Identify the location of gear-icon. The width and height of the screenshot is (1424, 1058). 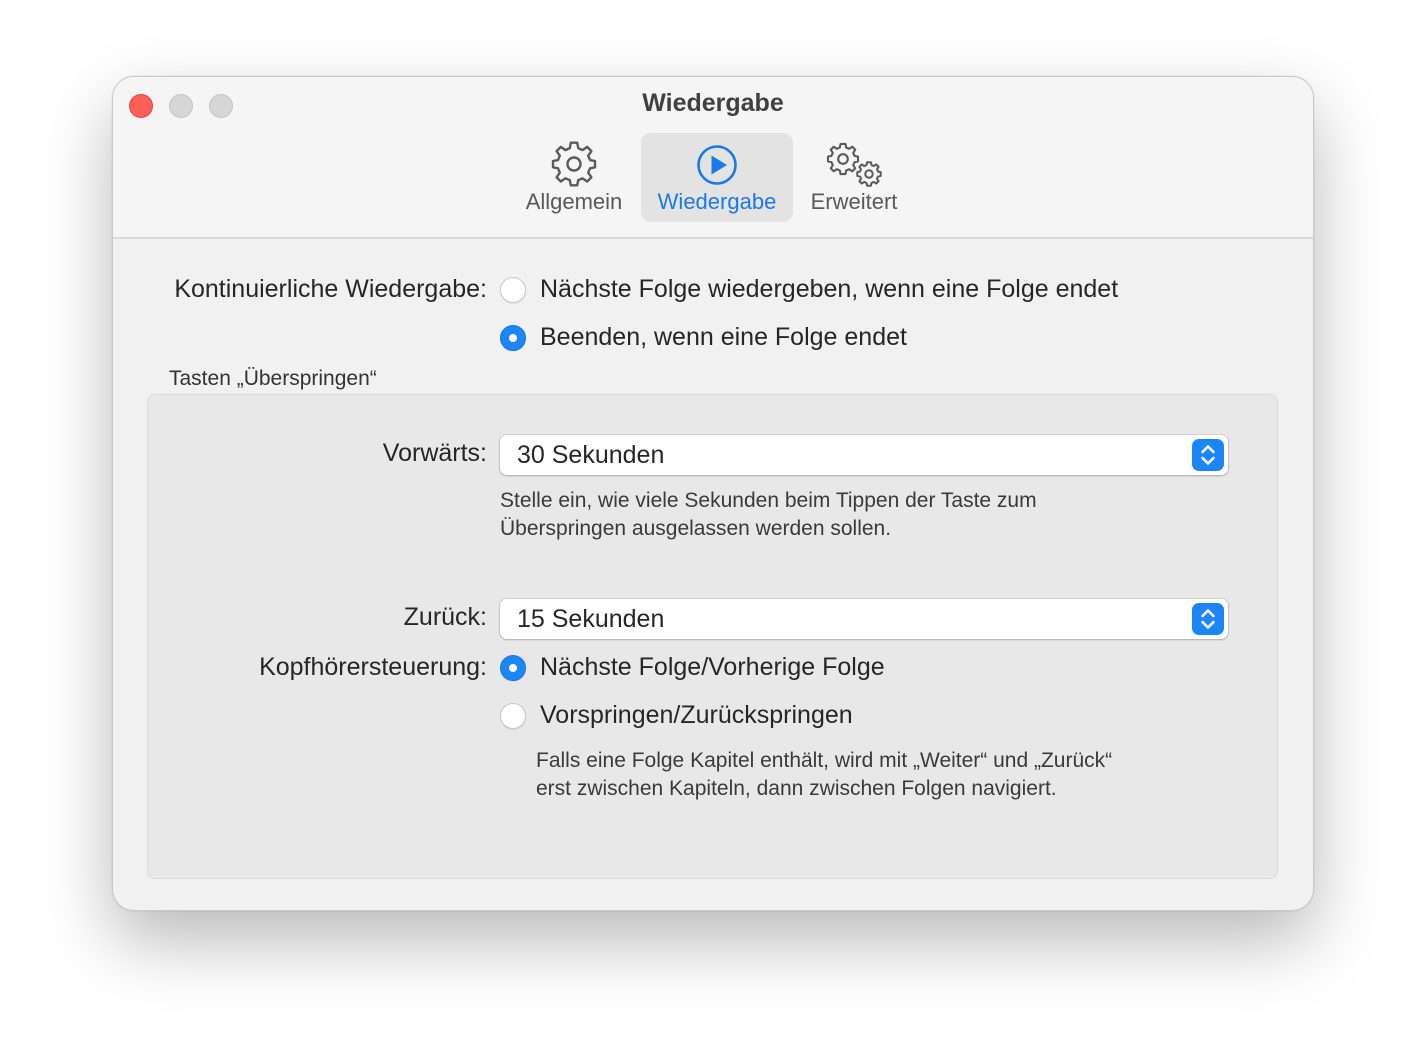
(574, 164).